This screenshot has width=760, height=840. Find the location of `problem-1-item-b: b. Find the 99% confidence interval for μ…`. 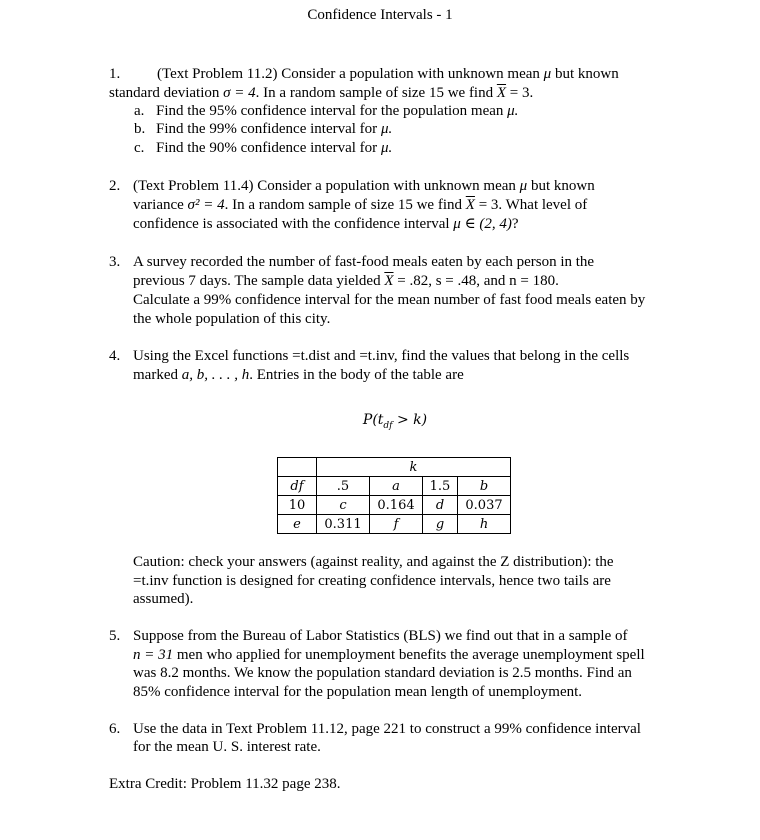

problem-1-item-b: b. Find the 99% confidence interval for μ… is located at coordinates (263, 129).